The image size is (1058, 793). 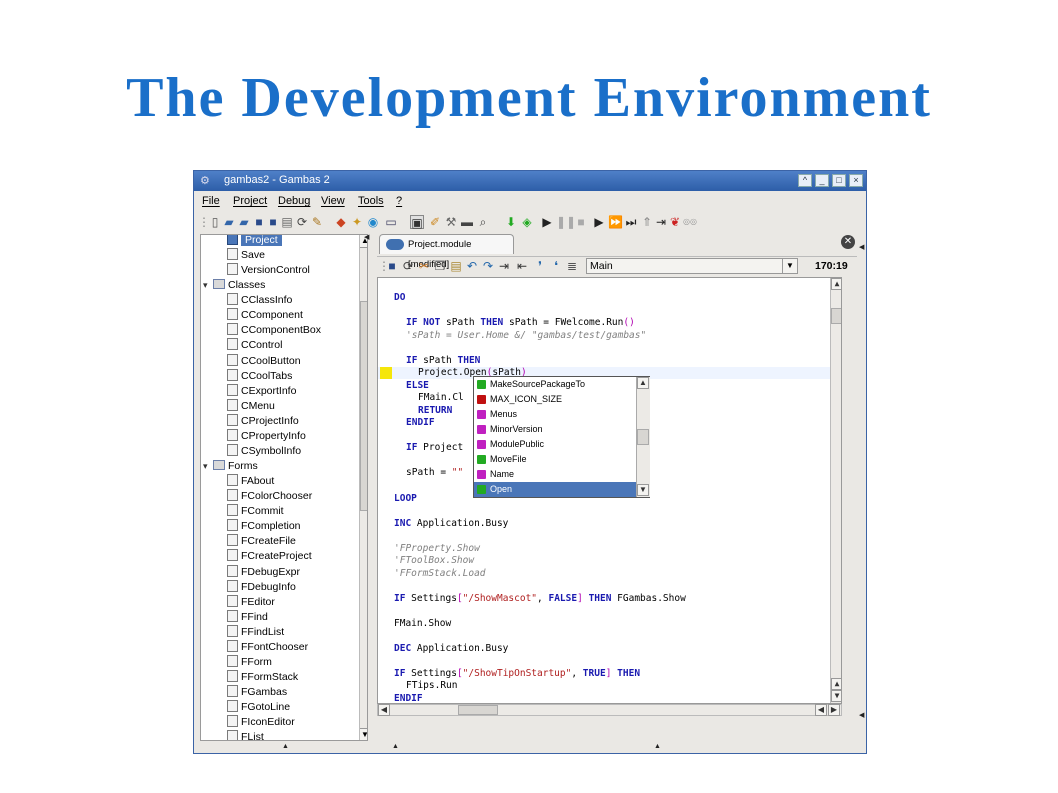 I want to click on uncomment-icon: ❛, so click(x=556, y=266).